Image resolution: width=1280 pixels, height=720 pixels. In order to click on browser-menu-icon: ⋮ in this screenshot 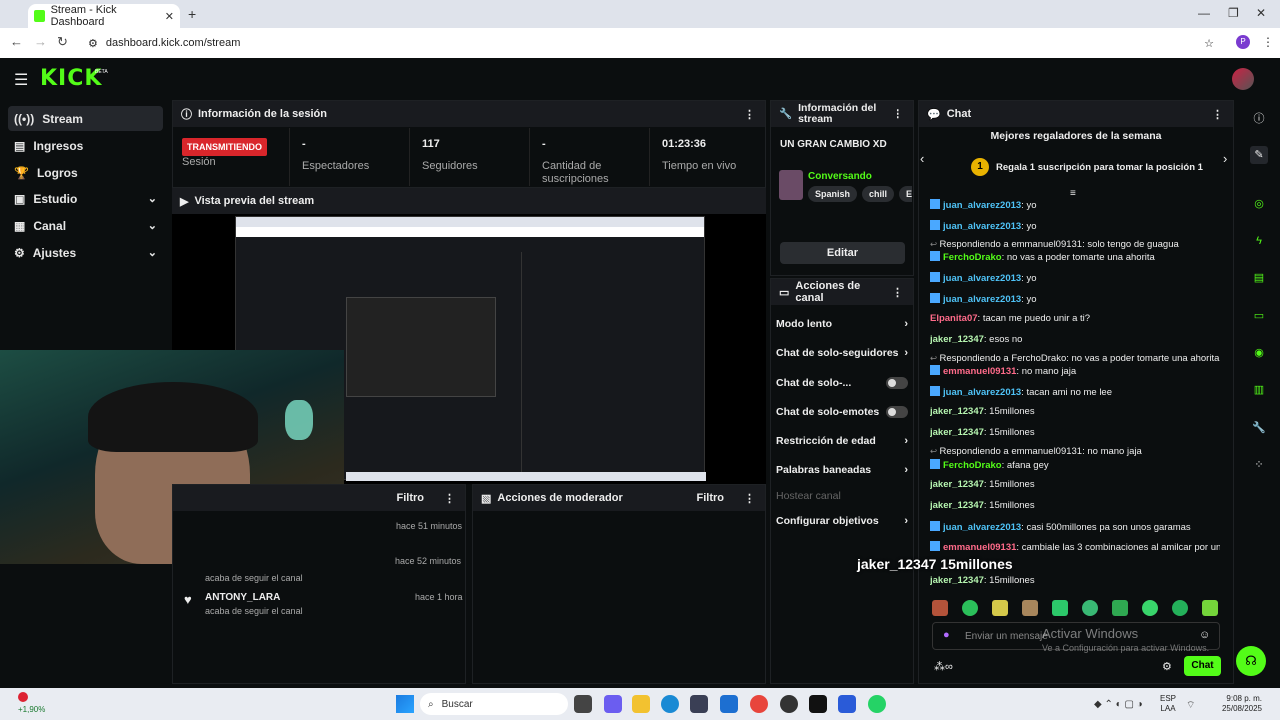, I will do `click(1268, 42)`.